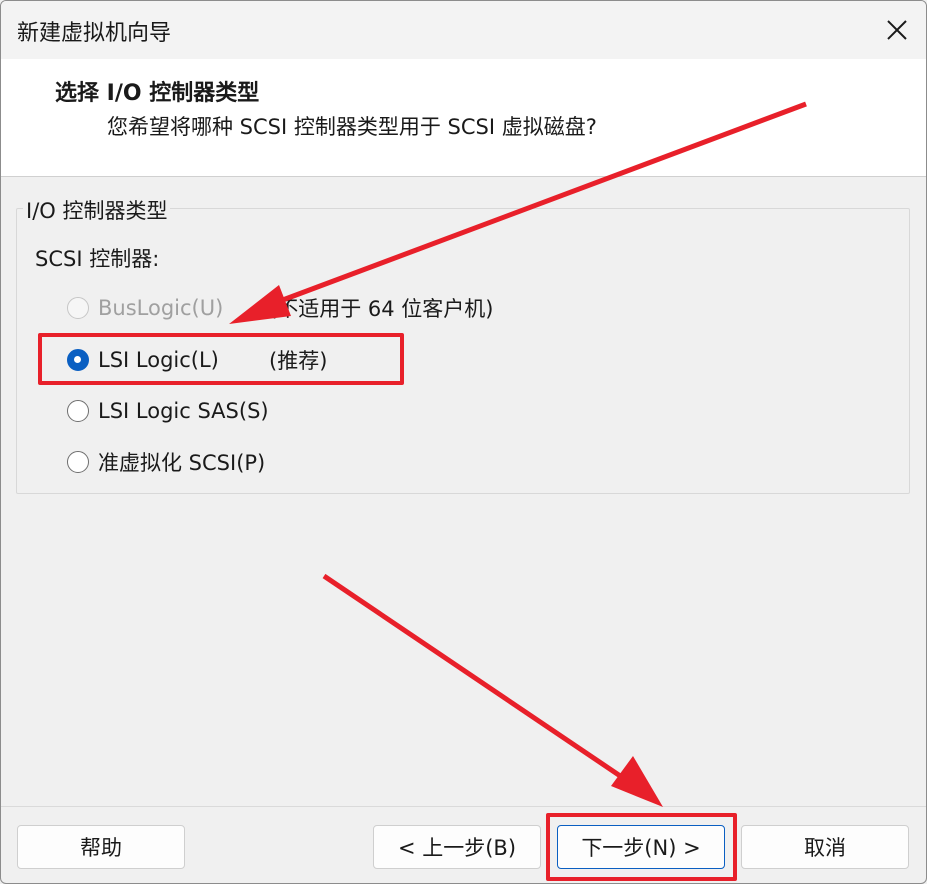 Image resolution: width=927 pixels, height=884 pixels. What do you see at coordinates (101, 847) in the screenshot?
I see `help-button: 帮助` at bounding box center [101, 847].